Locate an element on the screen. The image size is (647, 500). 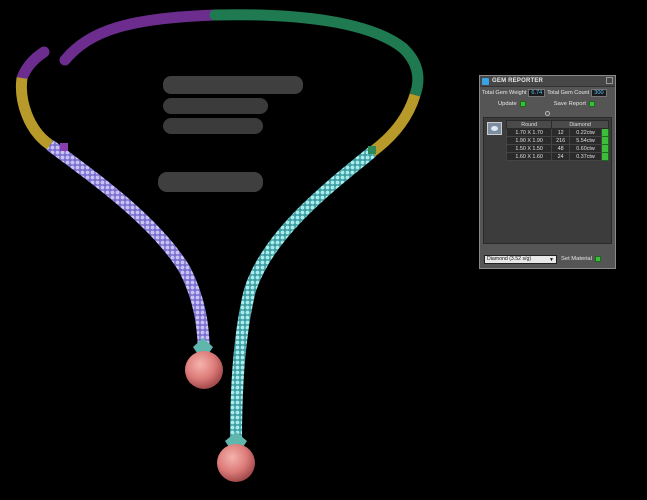
gem-size: 1.70 X 1.70 is located at coordinates (529, 132).